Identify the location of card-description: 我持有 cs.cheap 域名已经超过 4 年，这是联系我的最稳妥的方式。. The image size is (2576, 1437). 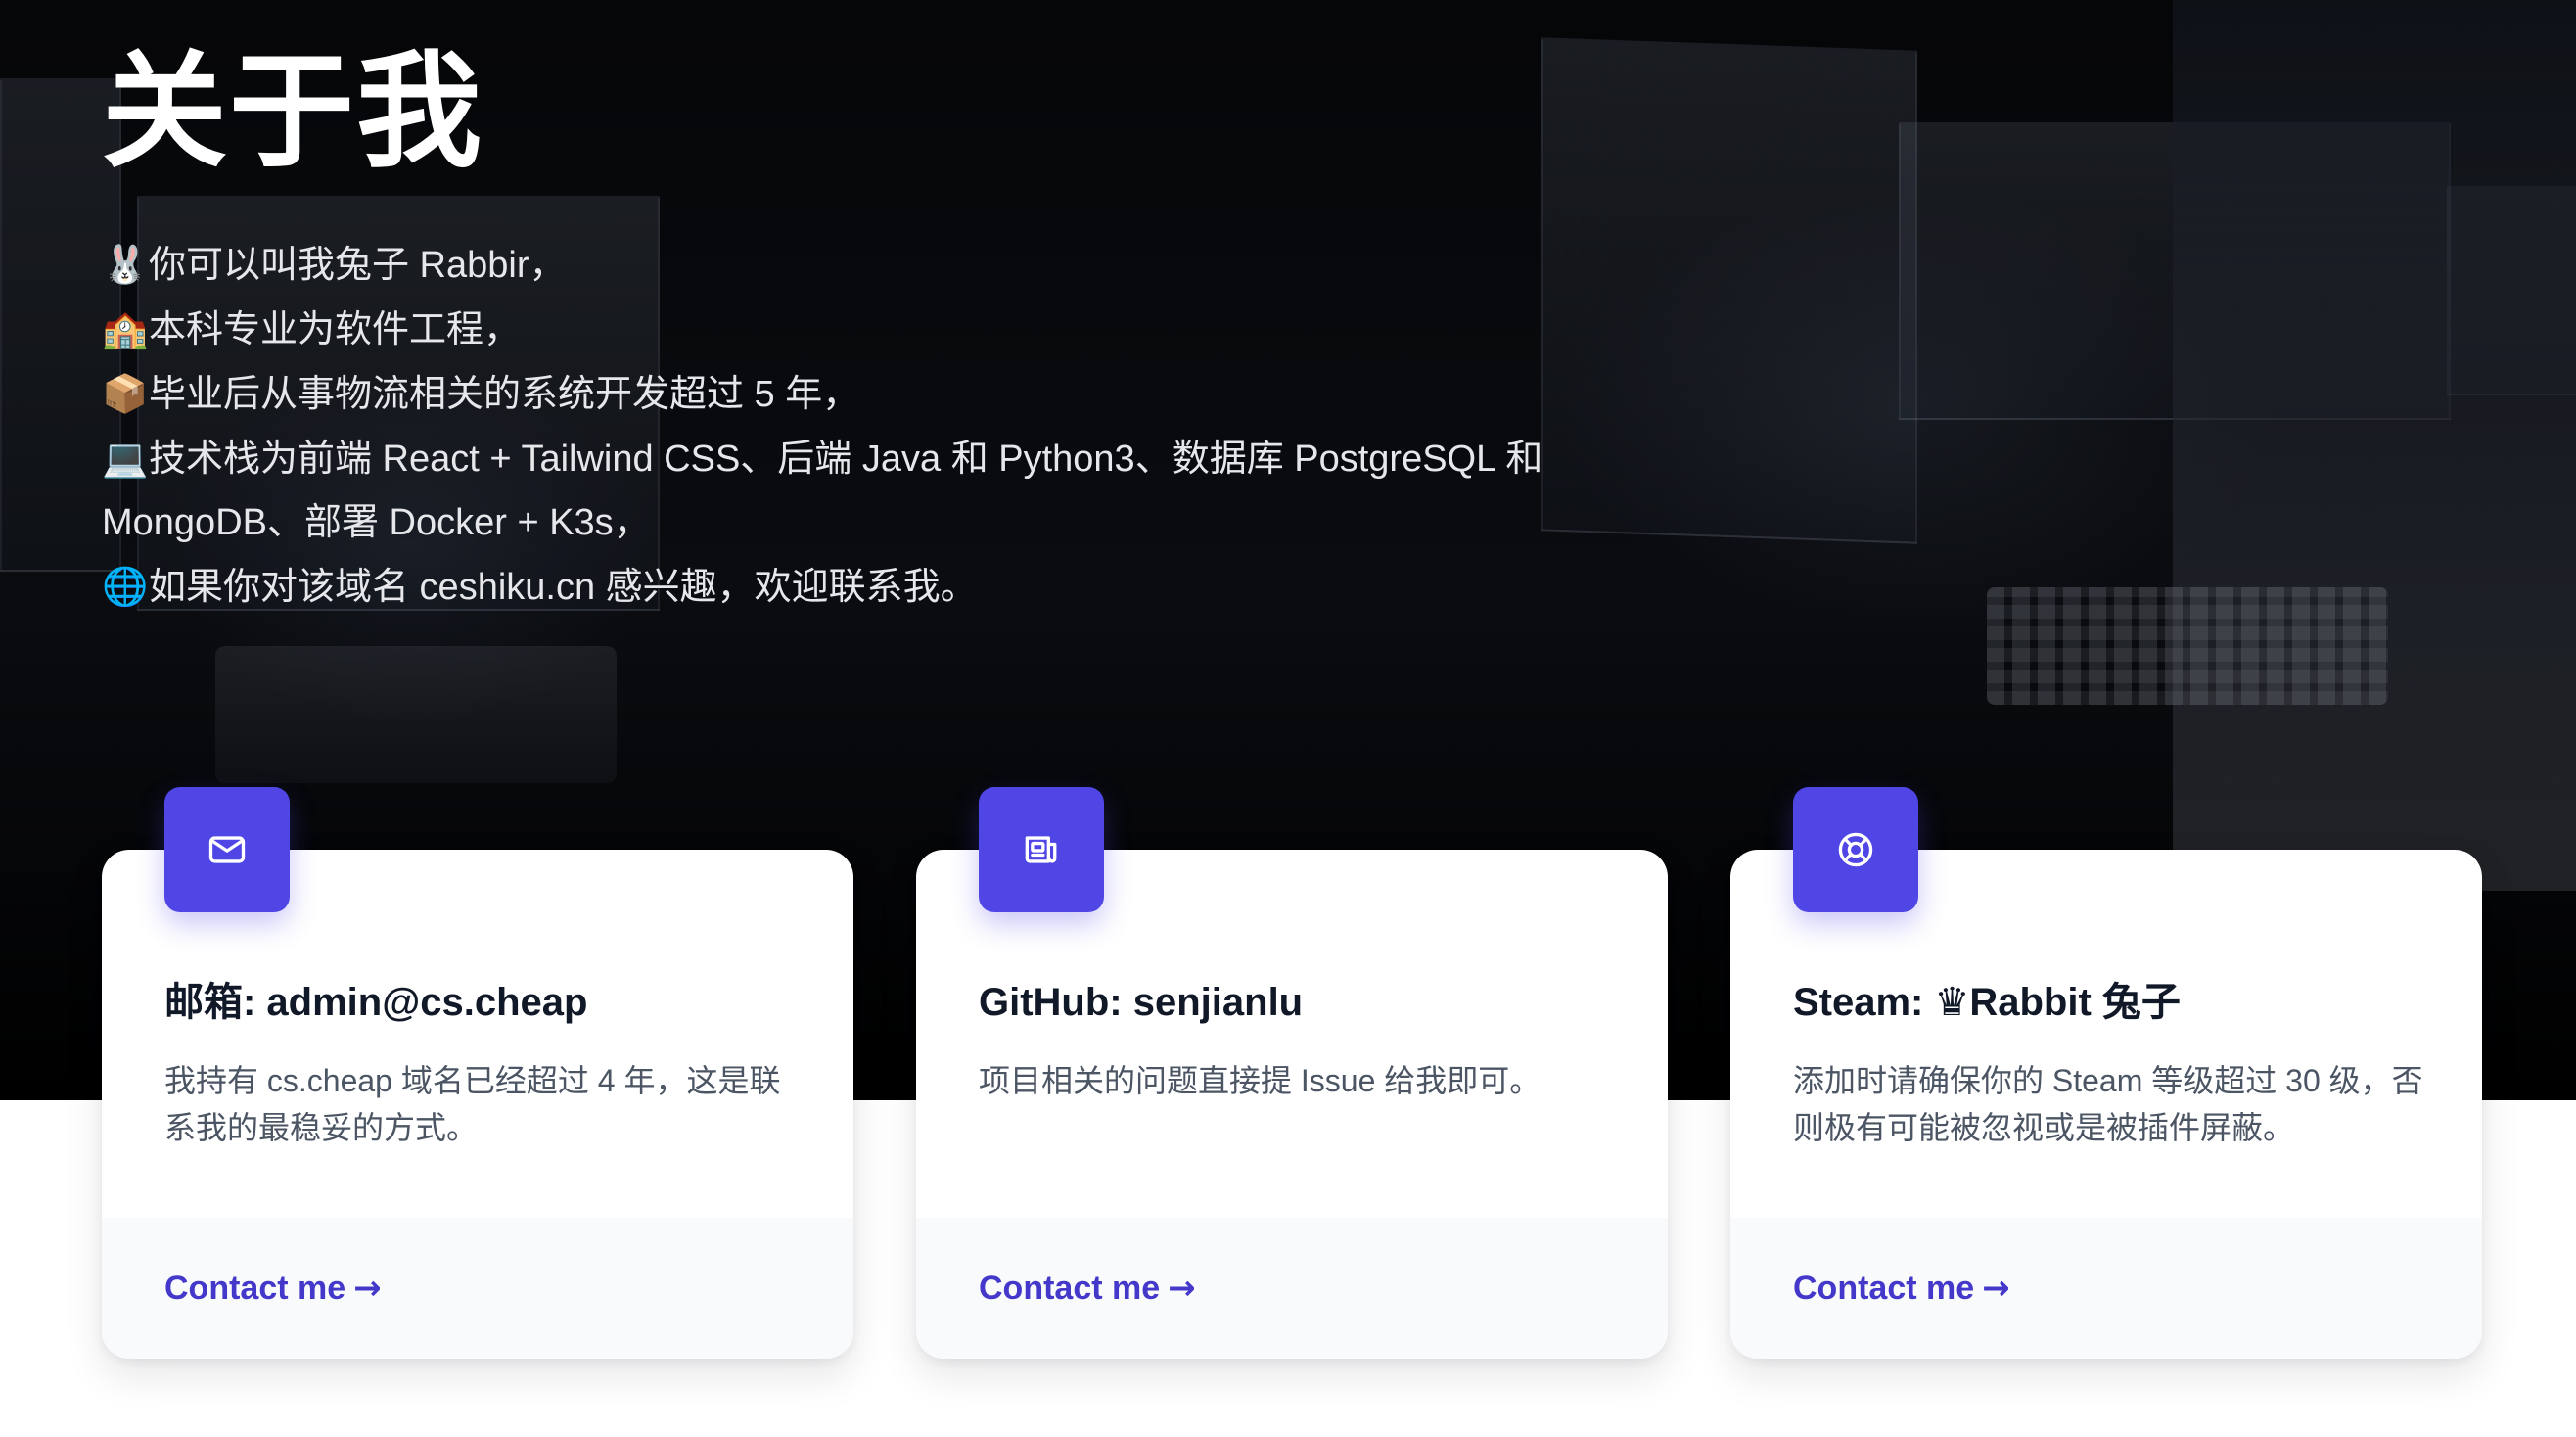
(472, 1104).